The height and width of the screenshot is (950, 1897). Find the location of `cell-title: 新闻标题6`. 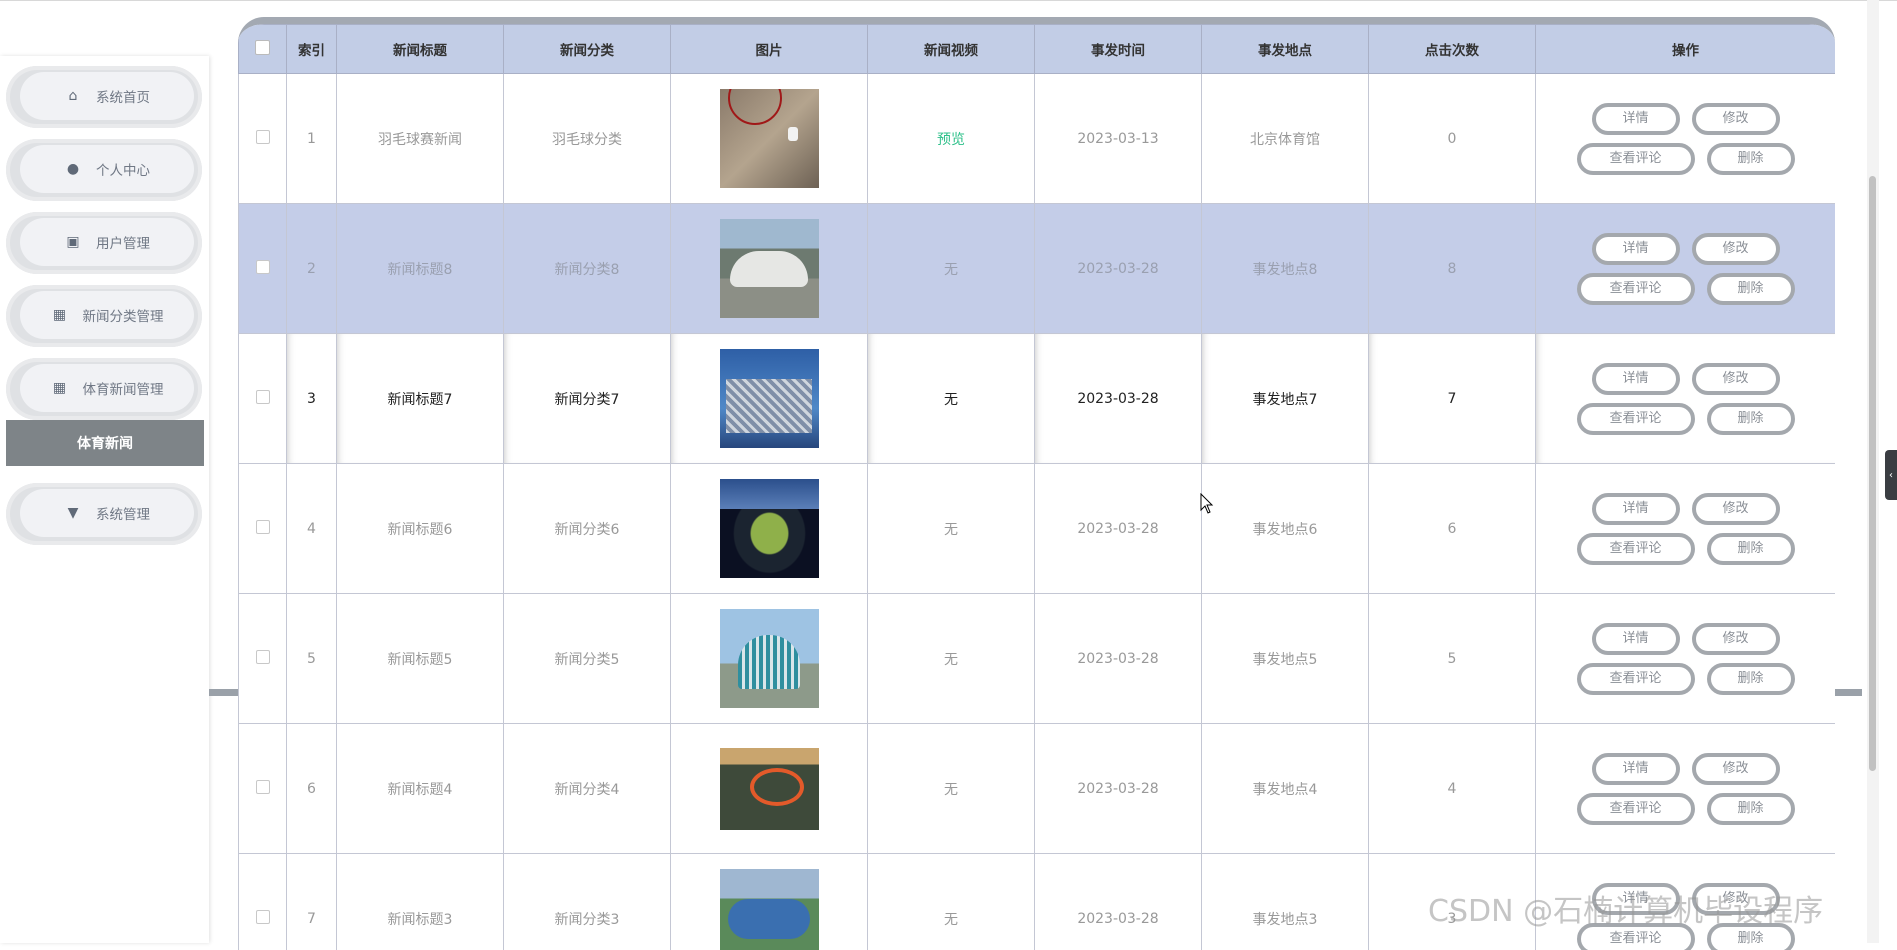

cell-title: 新闻标题6 is located at coordinates (420, 529).